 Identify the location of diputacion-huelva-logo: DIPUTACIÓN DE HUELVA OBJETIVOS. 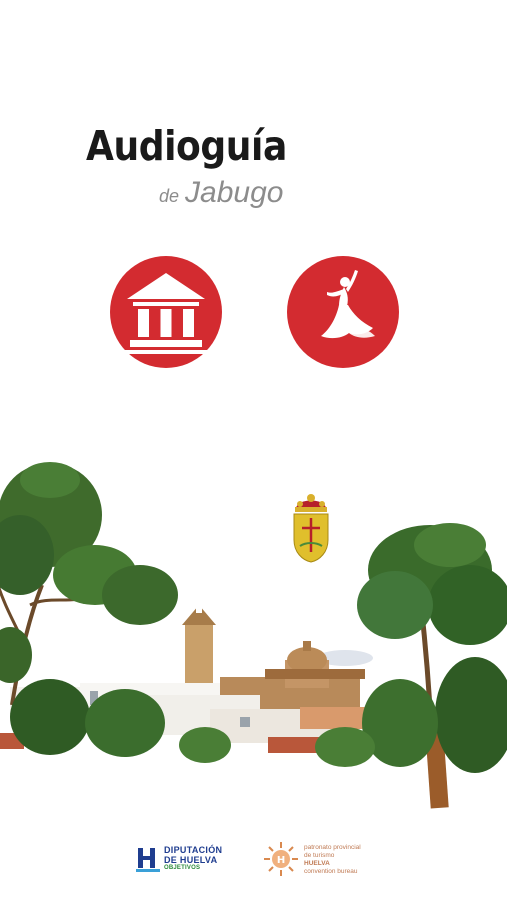
(184, 859).